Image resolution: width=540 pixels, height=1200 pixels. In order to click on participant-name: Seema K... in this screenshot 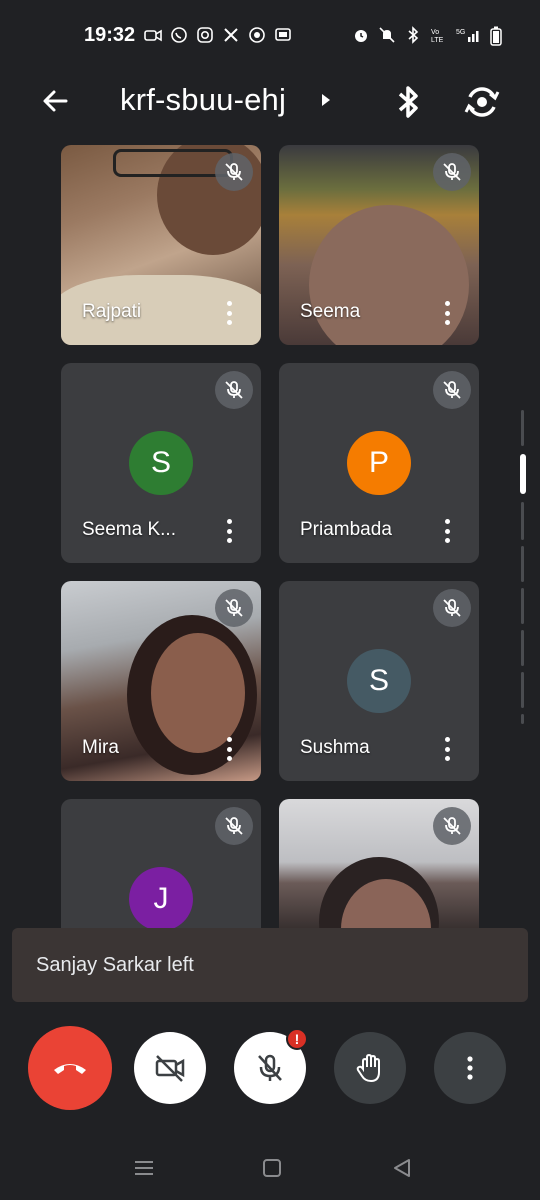, I will do `click(129, 529)`.